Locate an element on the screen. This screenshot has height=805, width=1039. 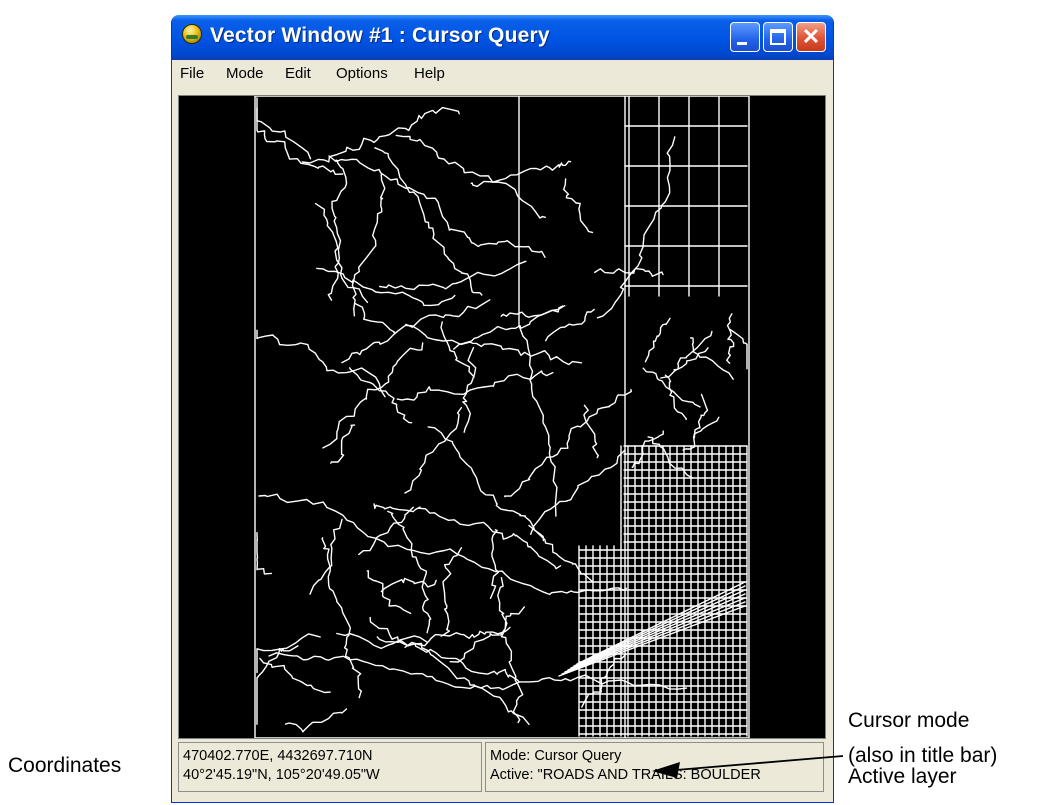
annotation-arrow-layer is located at coordinates (748, 766).